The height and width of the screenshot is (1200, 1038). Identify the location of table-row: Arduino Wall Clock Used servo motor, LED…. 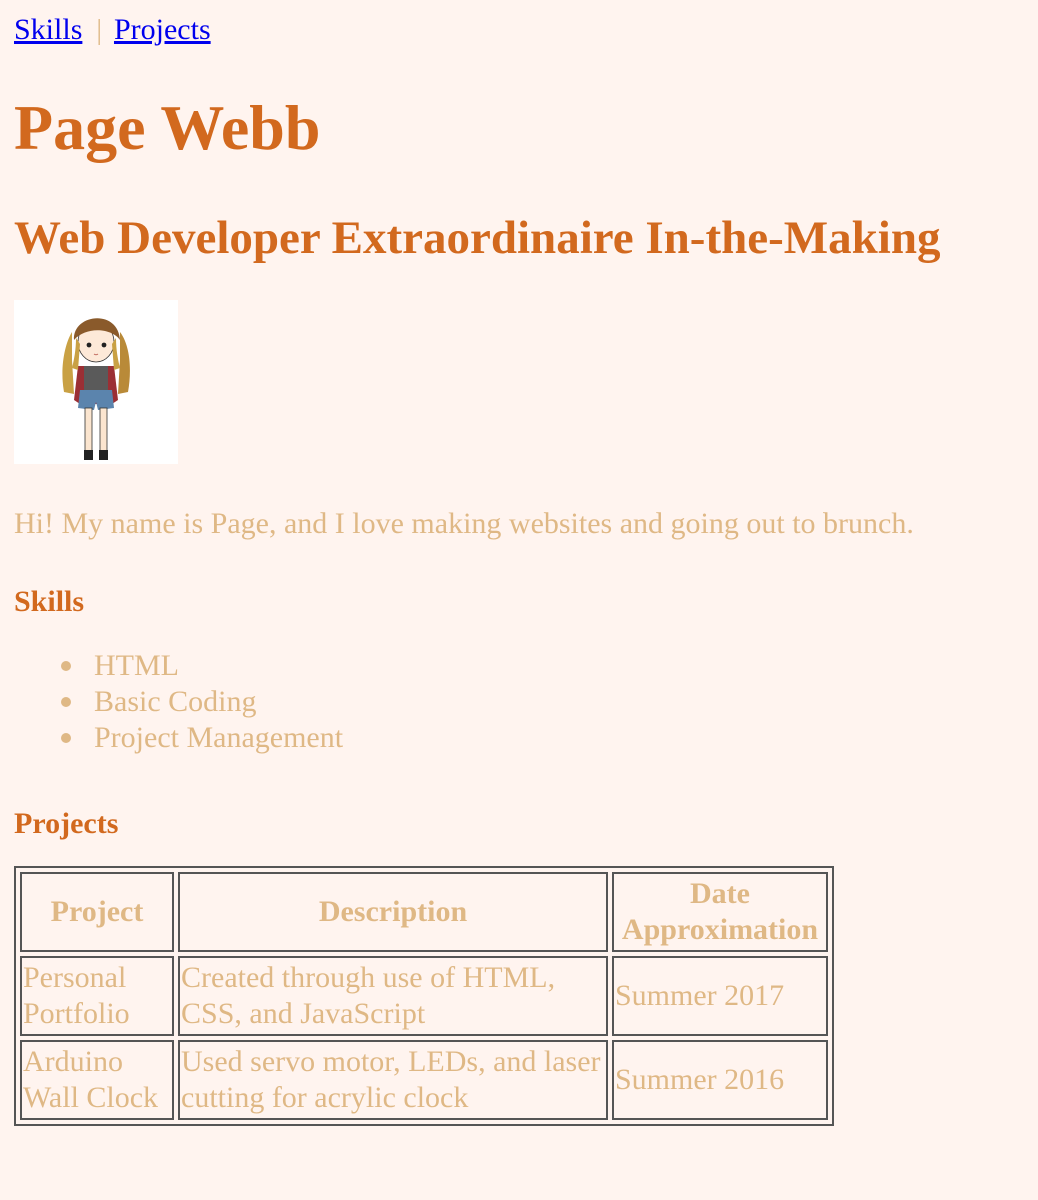
(424, 1080).